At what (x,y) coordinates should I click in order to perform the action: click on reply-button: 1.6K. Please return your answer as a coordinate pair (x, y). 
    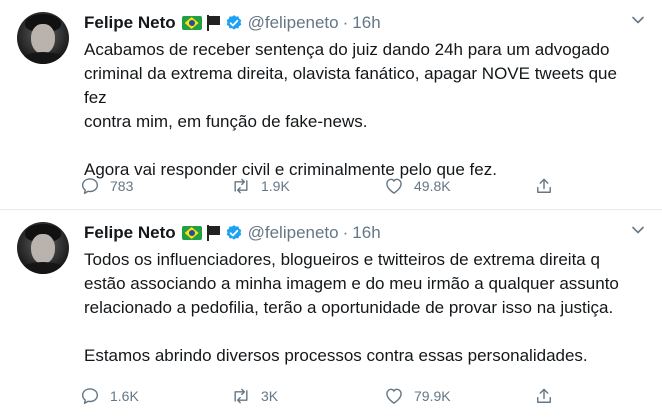
    Looking at the image, I should click on (109, 396).